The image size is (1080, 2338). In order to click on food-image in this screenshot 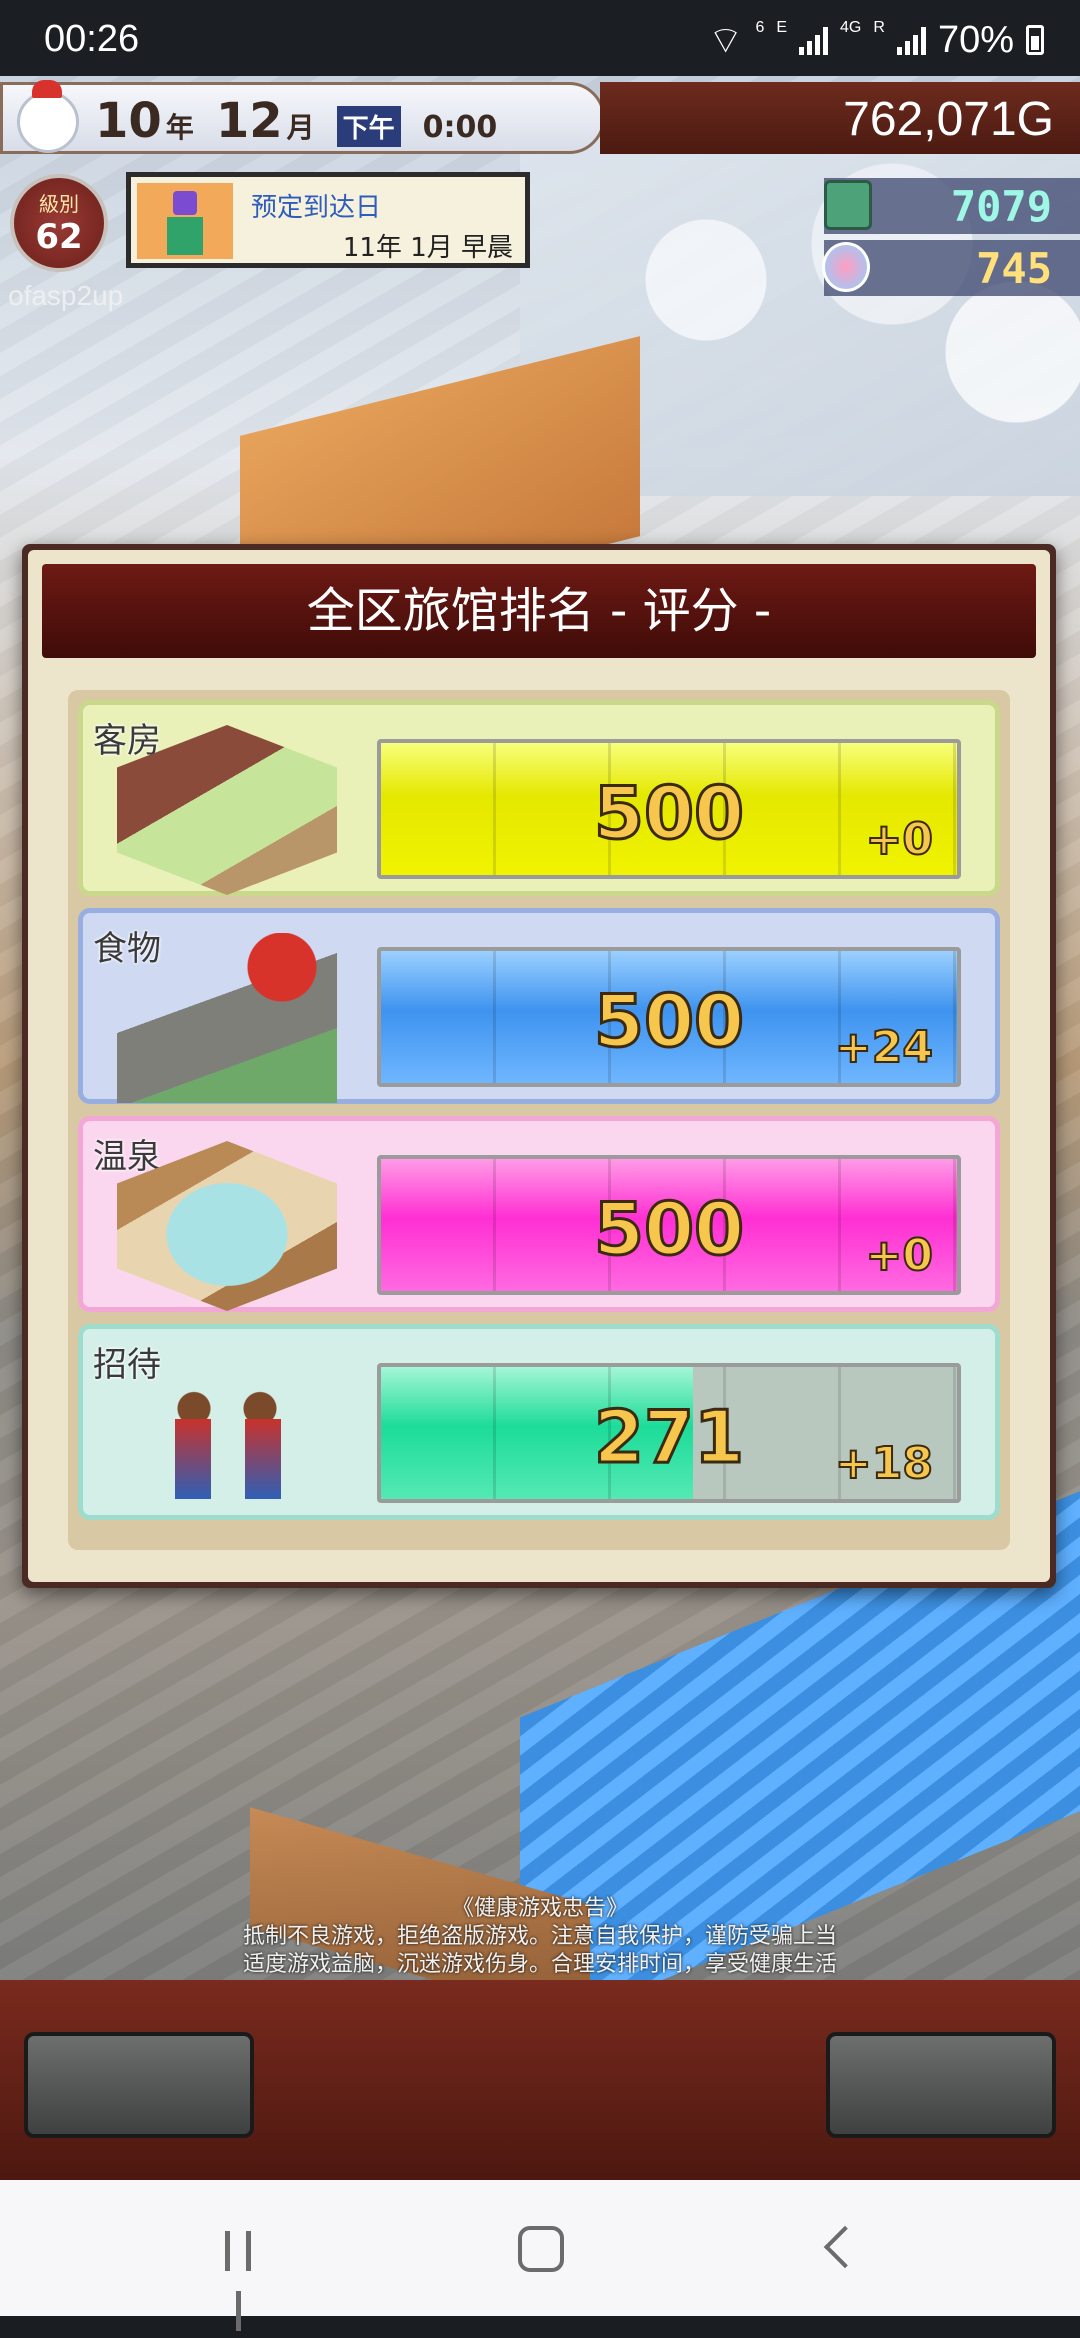, I will do `click(227, 1018)`.